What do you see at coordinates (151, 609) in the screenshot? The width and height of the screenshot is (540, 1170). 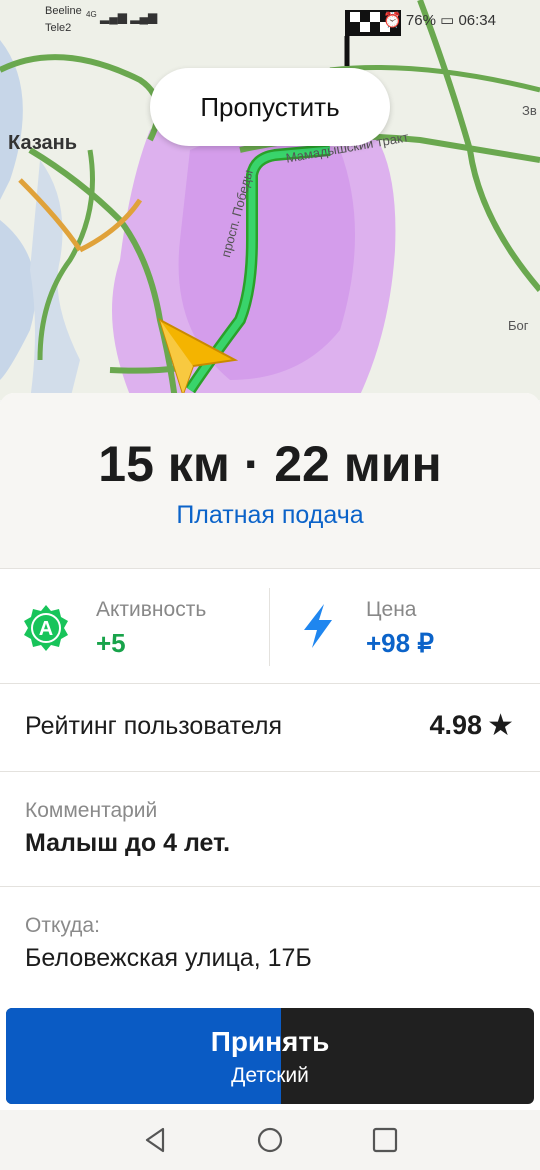 I see `activity-label: Активность` at bounding box center [151, 609].